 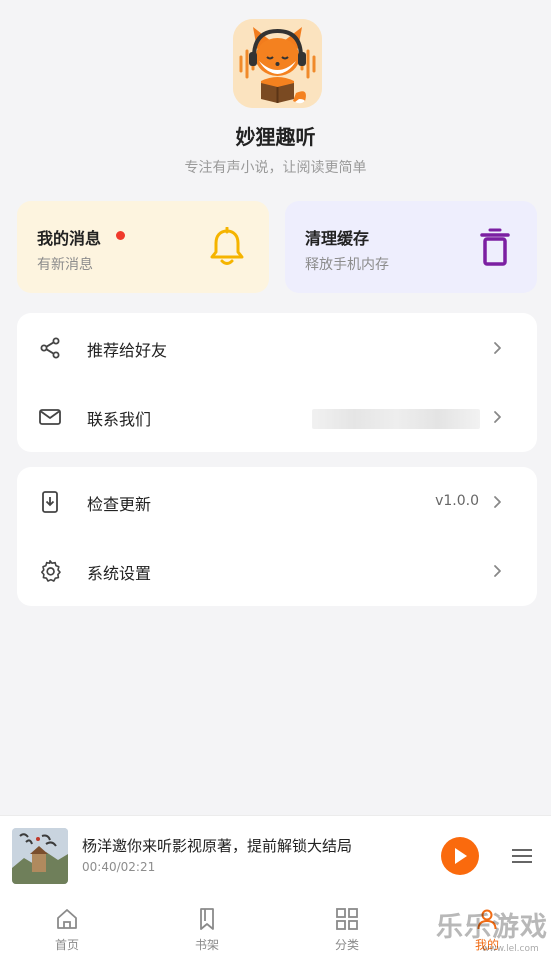 What do you see at coordinates (277, 417) in the screenshot?
I see `menu-item-contact: 联系我们` at bounding box center [277, 417].